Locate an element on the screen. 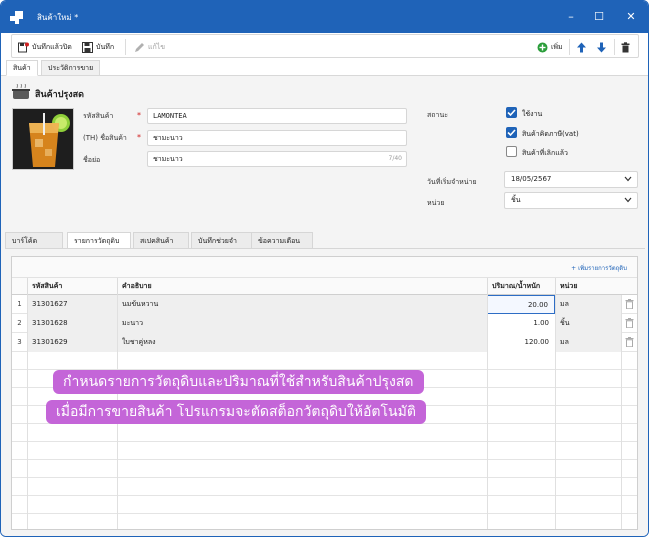  unit-label: หน่วย is located at coordinates (436, 203).